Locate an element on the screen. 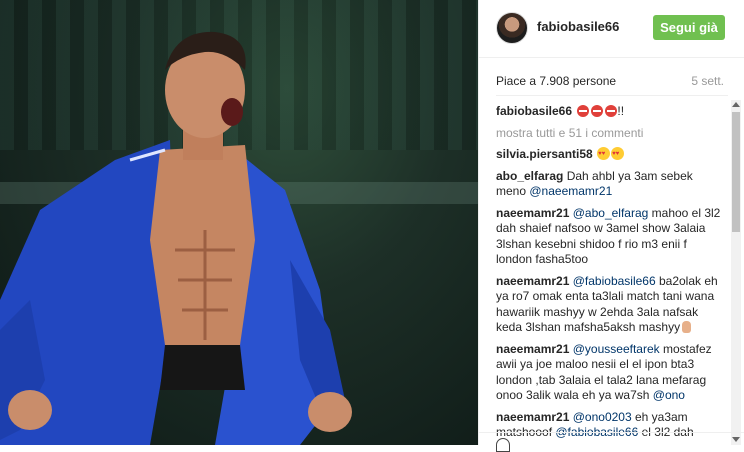 This screenshot has height=452, width=744. comment-item: silvia.piersanti58 is located at coordinates (609, 155).